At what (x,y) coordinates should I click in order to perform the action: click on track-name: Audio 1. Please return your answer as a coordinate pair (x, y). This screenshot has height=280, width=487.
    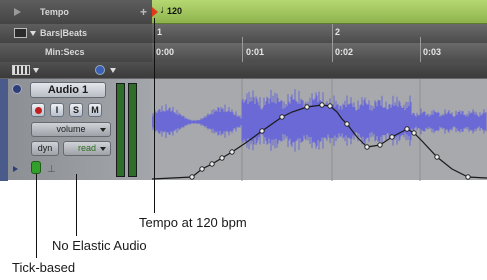
    Looking at the image, I should click on (68, 90).